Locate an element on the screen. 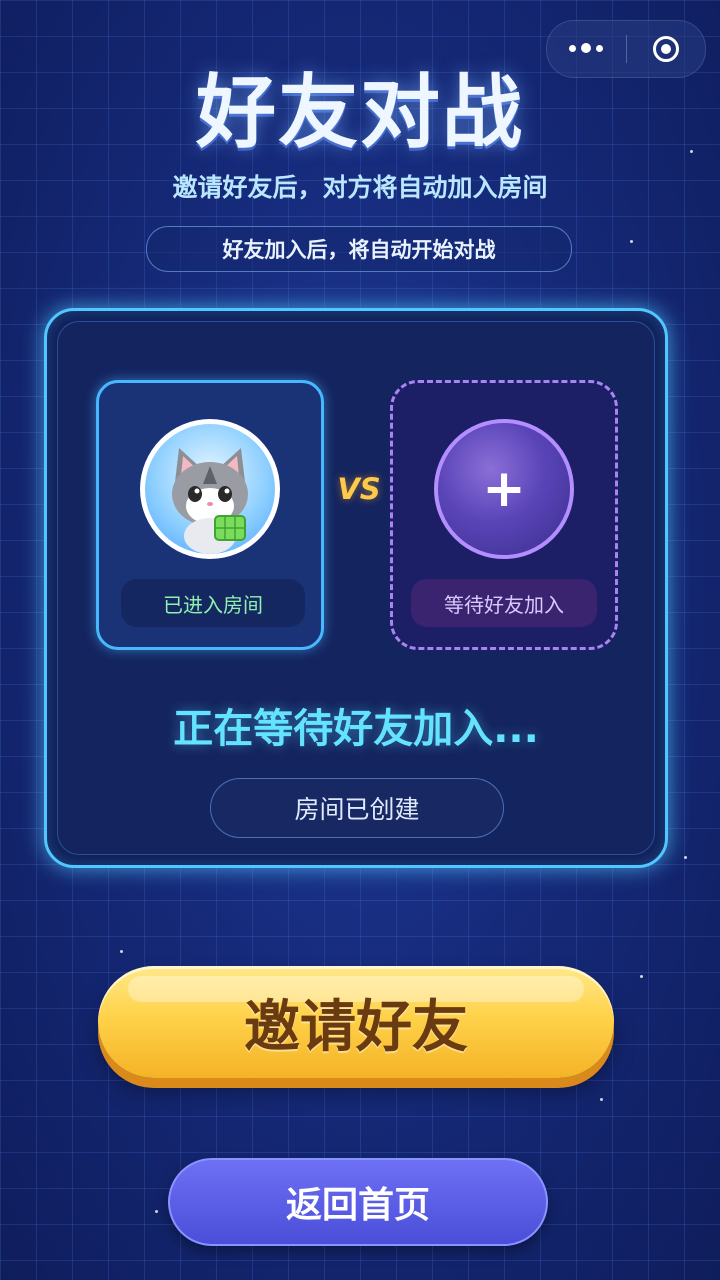 The image size is (720, 1280). invite-slot-card: + 等待好友加入 is located at coordinates (504, 515).